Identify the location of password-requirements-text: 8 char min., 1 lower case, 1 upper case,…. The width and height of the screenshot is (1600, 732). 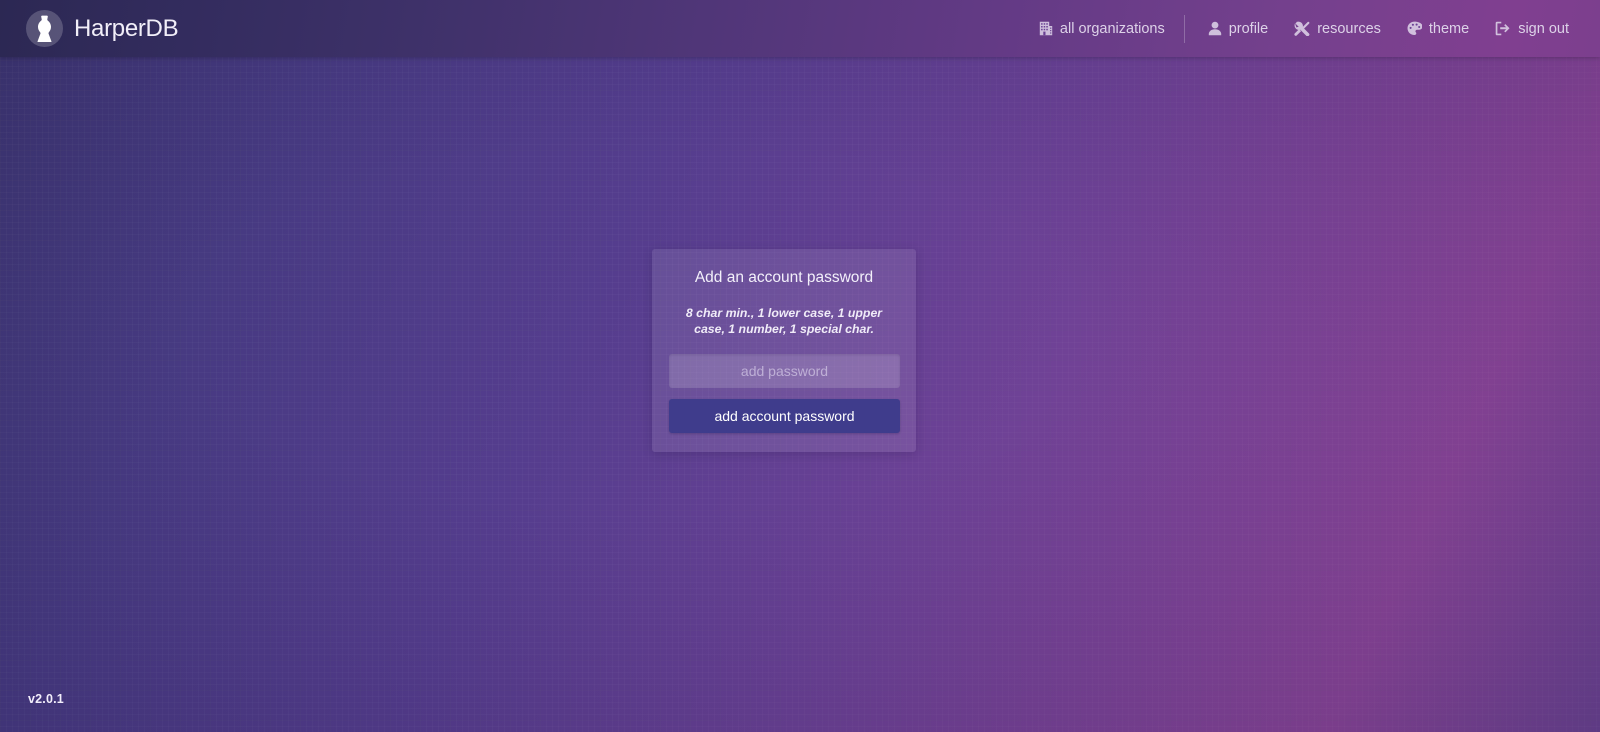
(784, 321).